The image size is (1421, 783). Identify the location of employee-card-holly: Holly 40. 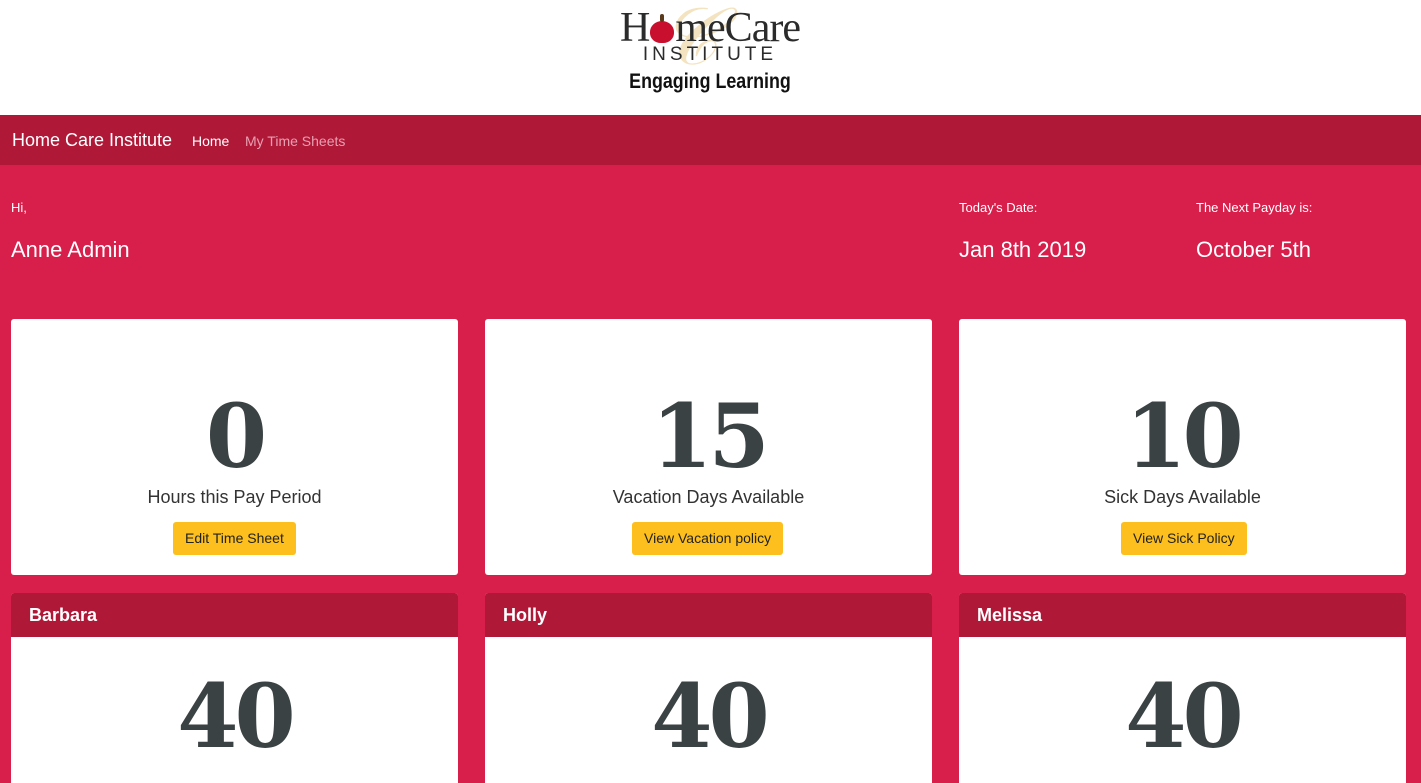
(708, 688).